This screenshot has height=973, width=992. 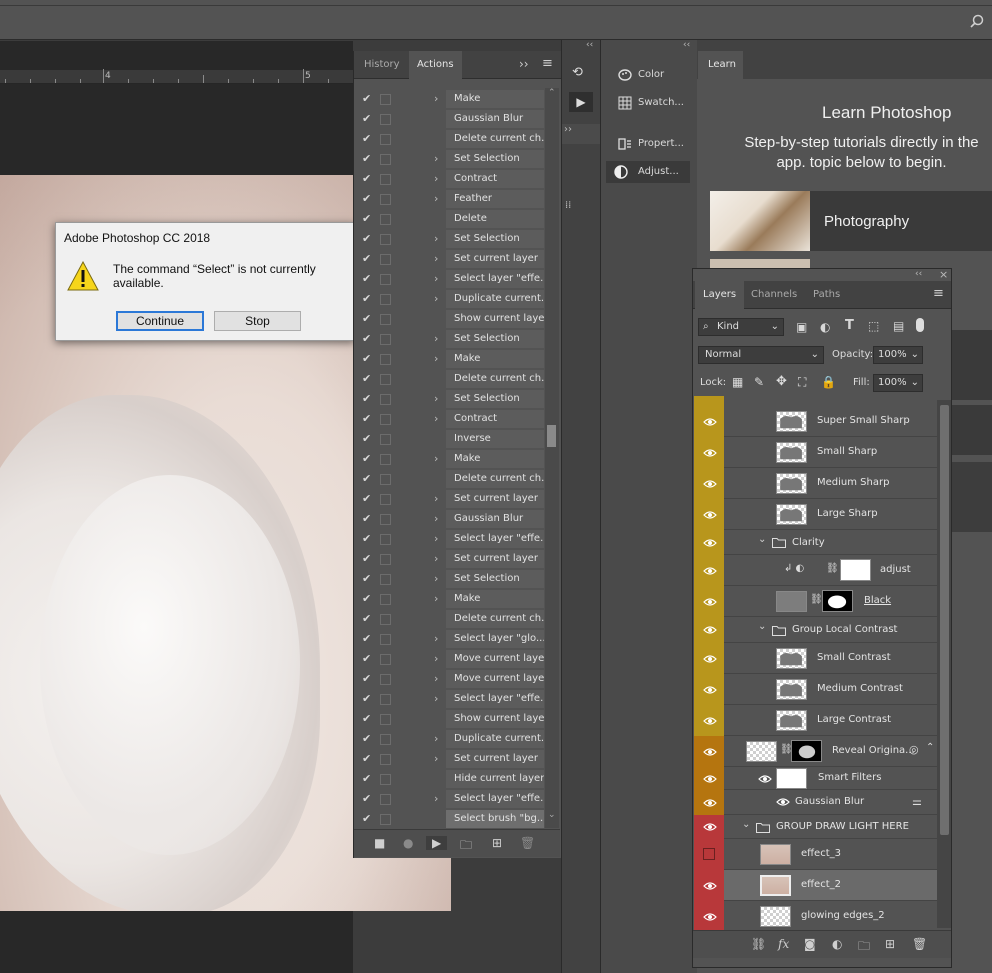 I want to click on actions-scrollbar: ⌃ ⌄, so click(x=552, y=458).